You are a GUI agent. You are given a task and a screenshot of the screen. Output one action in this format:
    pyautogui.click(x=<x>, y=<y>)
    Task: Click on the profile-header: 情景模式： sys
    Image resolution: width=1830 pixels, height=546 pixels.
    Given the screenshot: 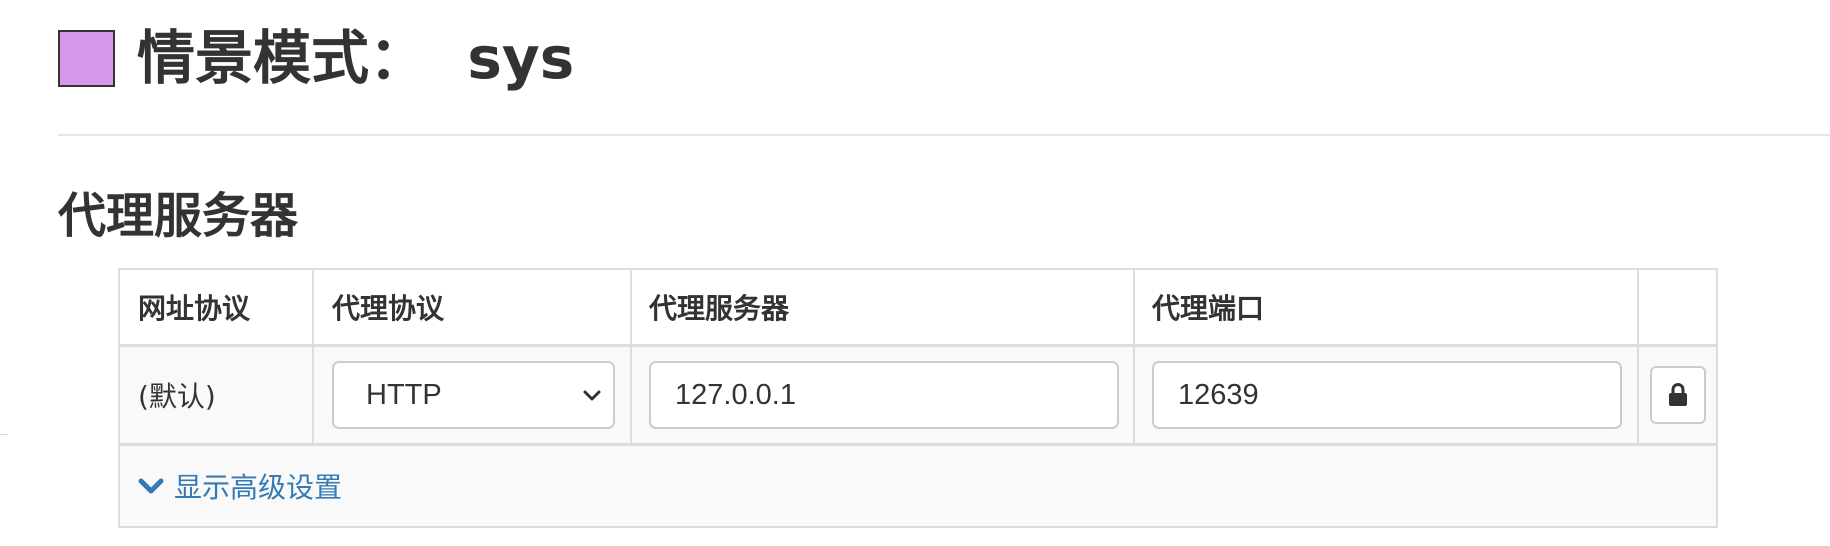 What is the action you would take?
    pyautogui.click(x=316, y=58)
    